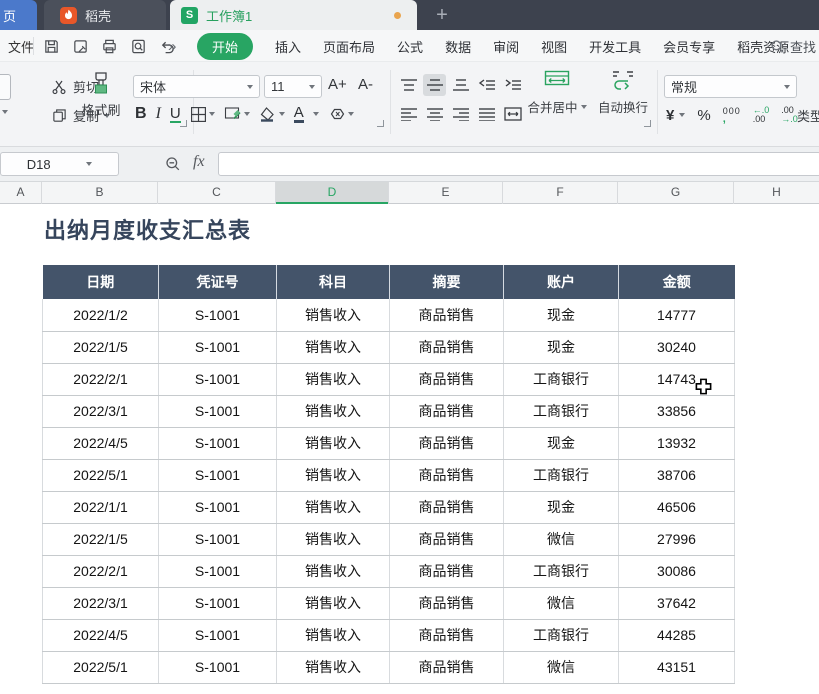 The height and width of the screenshot is (694, 819). Describe the element at coordinates (512, 85) in the screenshot. I see `increase-indent-icon` at that location.